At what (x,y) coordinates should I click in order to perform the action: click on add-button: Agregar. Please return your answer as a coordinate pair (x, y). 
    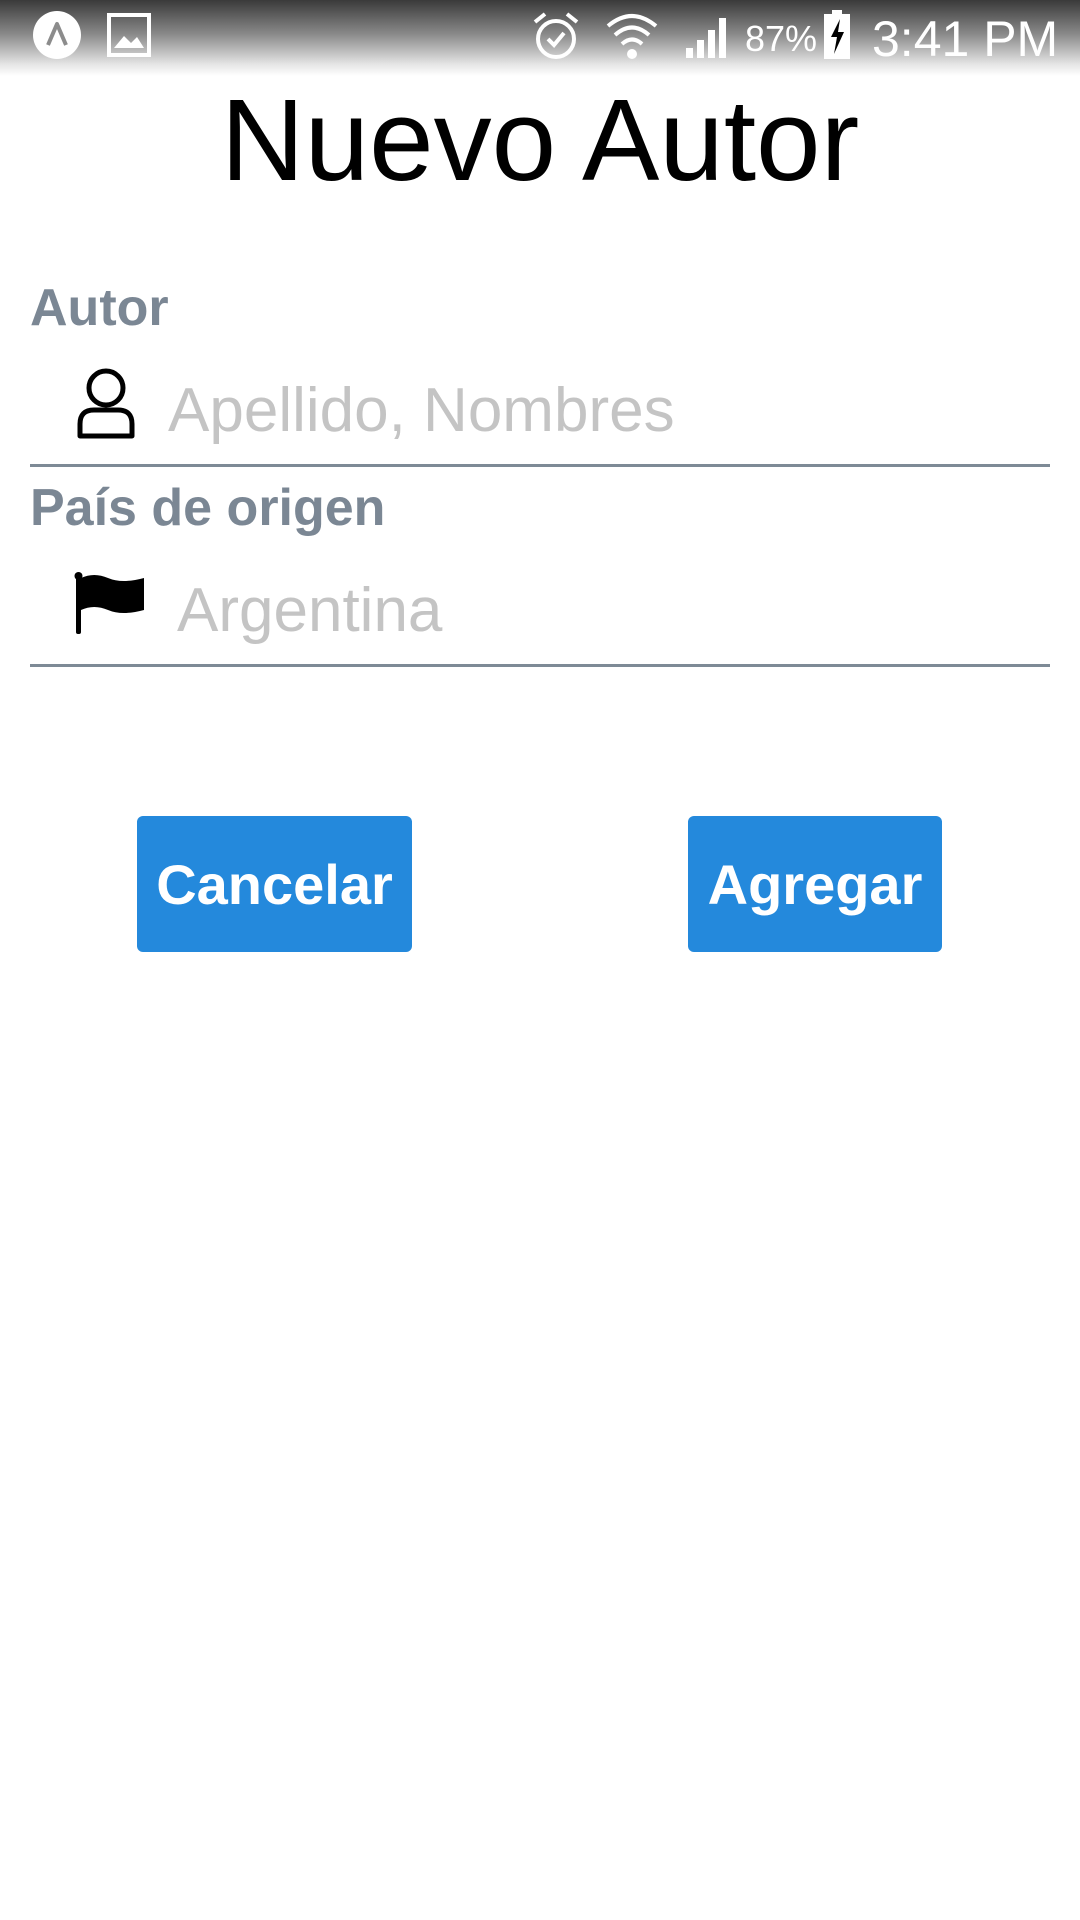
    Looking at the image, I should click on (815, 884).